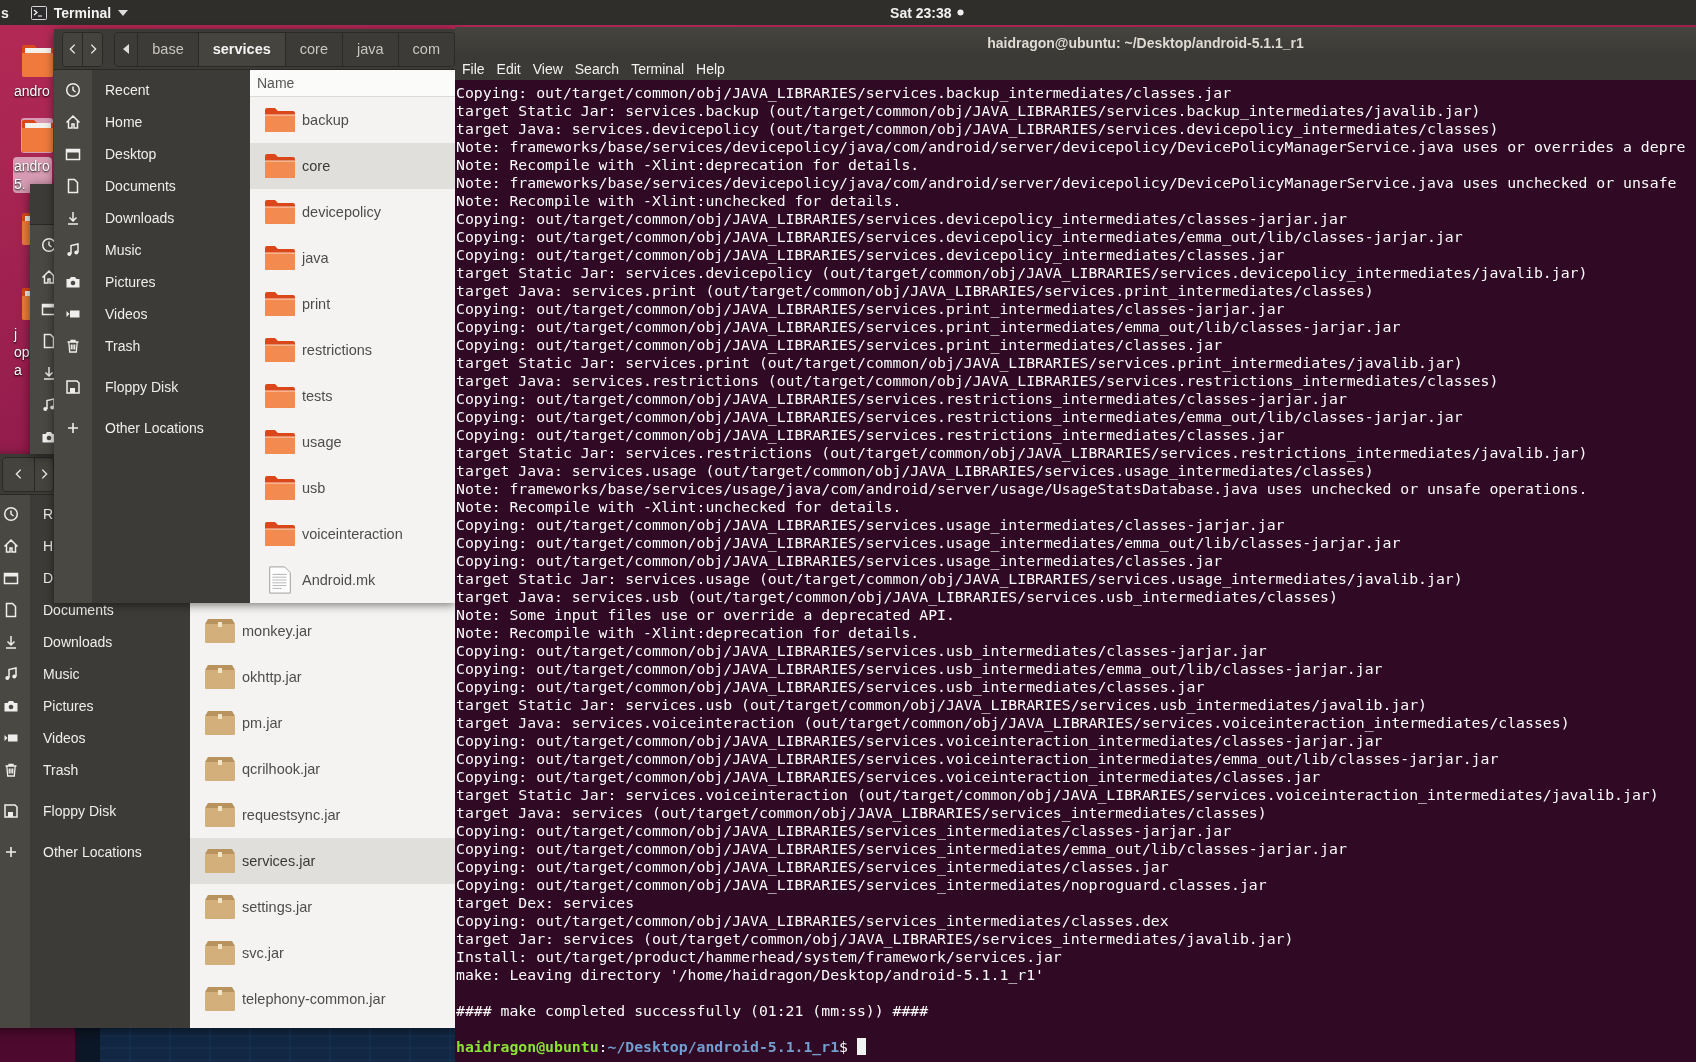 Image resolution: width=1696 pixels, height=1062 pixels. What do you see at coordinates (902, 399) in the screenshot?
I see `terminal-line: Copying: out/target/common/obj/JAVA_LIBRARIES/services.restrictions_intermediates/classes-jarjar.jar` at bounding box center [902, 399].